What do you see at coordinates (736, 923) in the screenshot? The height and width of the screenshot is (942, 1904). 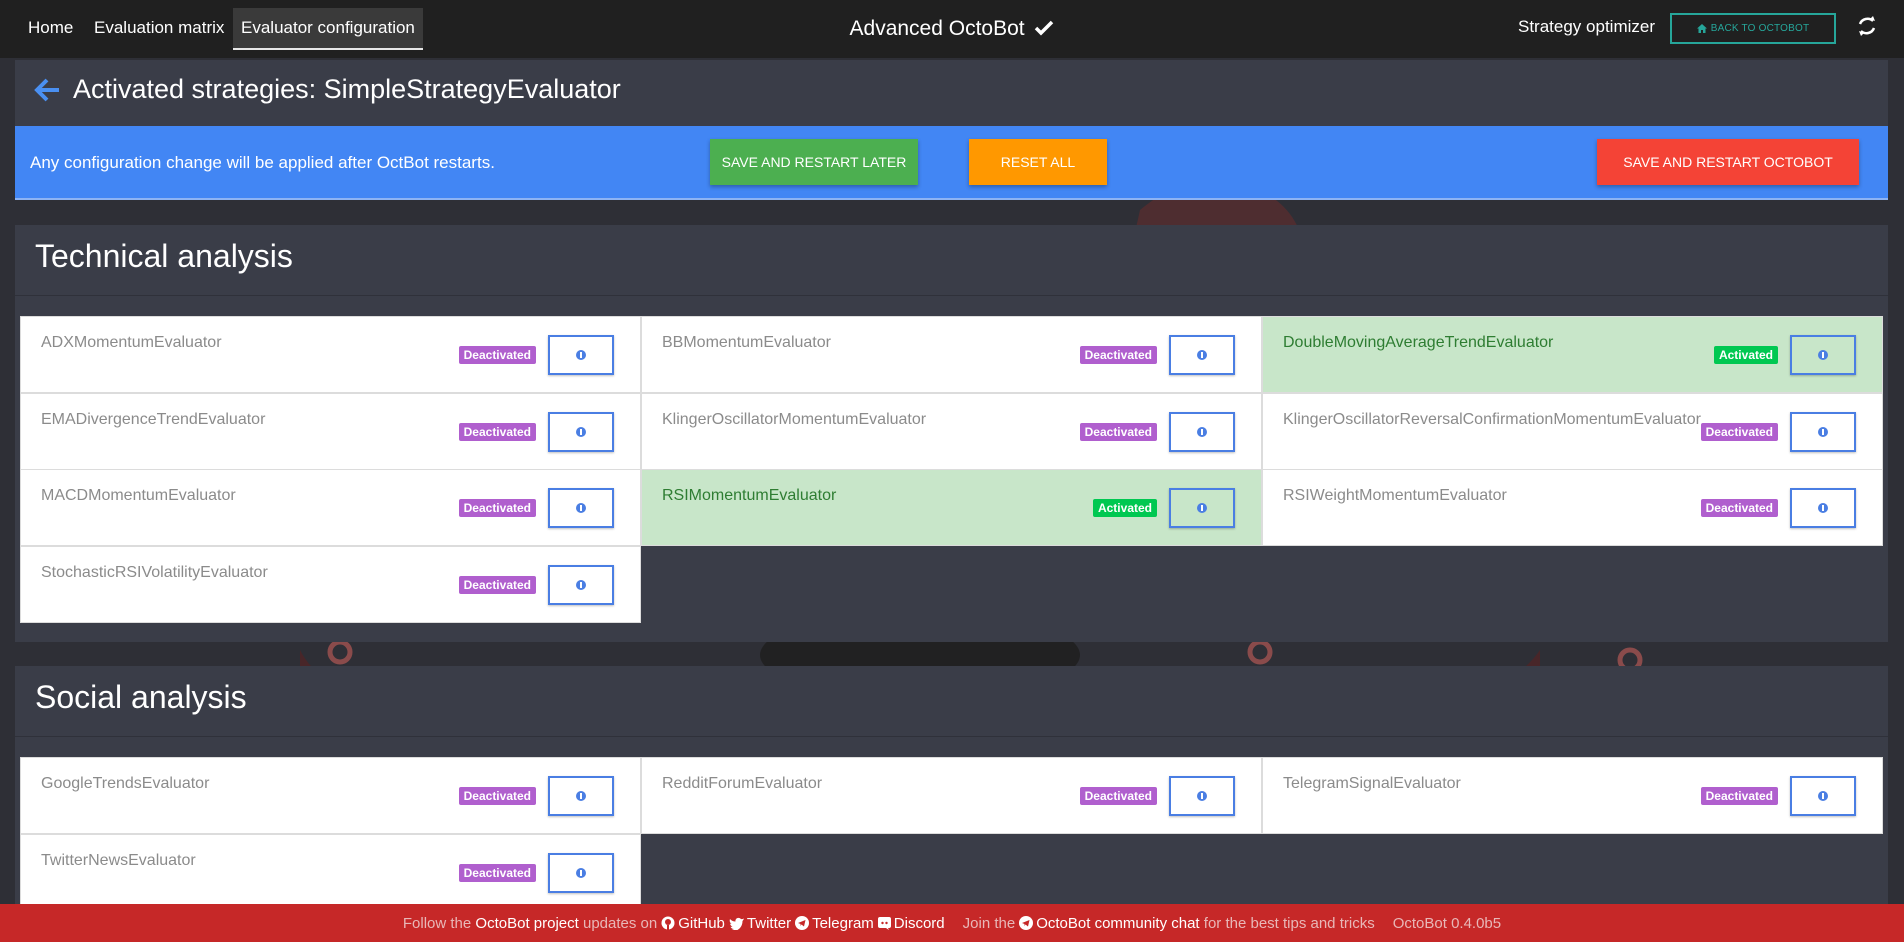 I see `twitter-icon` at bounding box center [736, 923].